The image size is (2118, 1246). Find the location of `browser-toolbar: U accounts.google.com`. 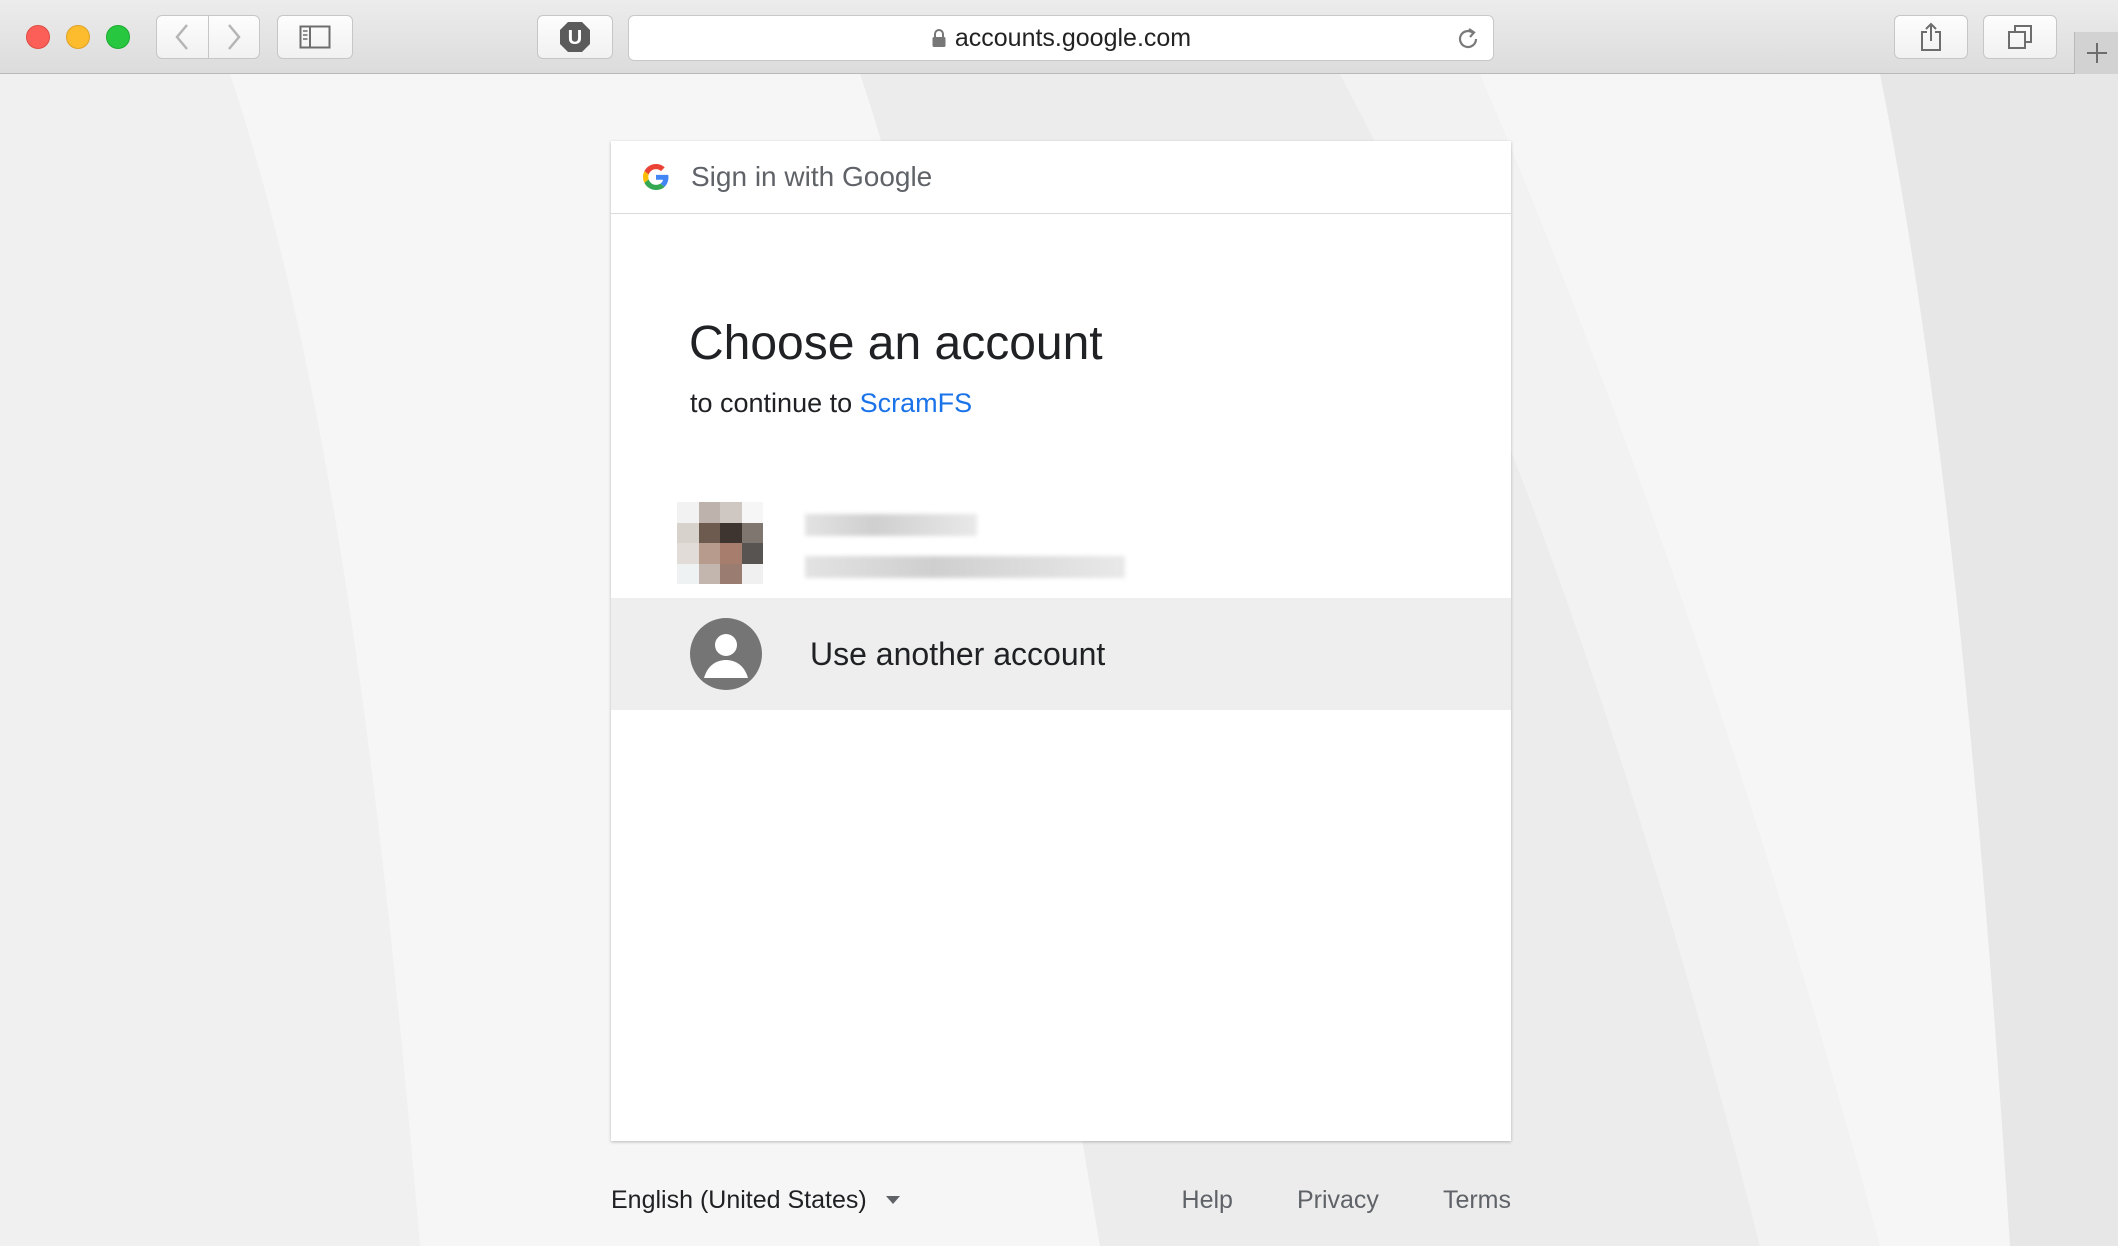

browser-toolbar: U accounts.google.com is located at coordinates (1059, 37).